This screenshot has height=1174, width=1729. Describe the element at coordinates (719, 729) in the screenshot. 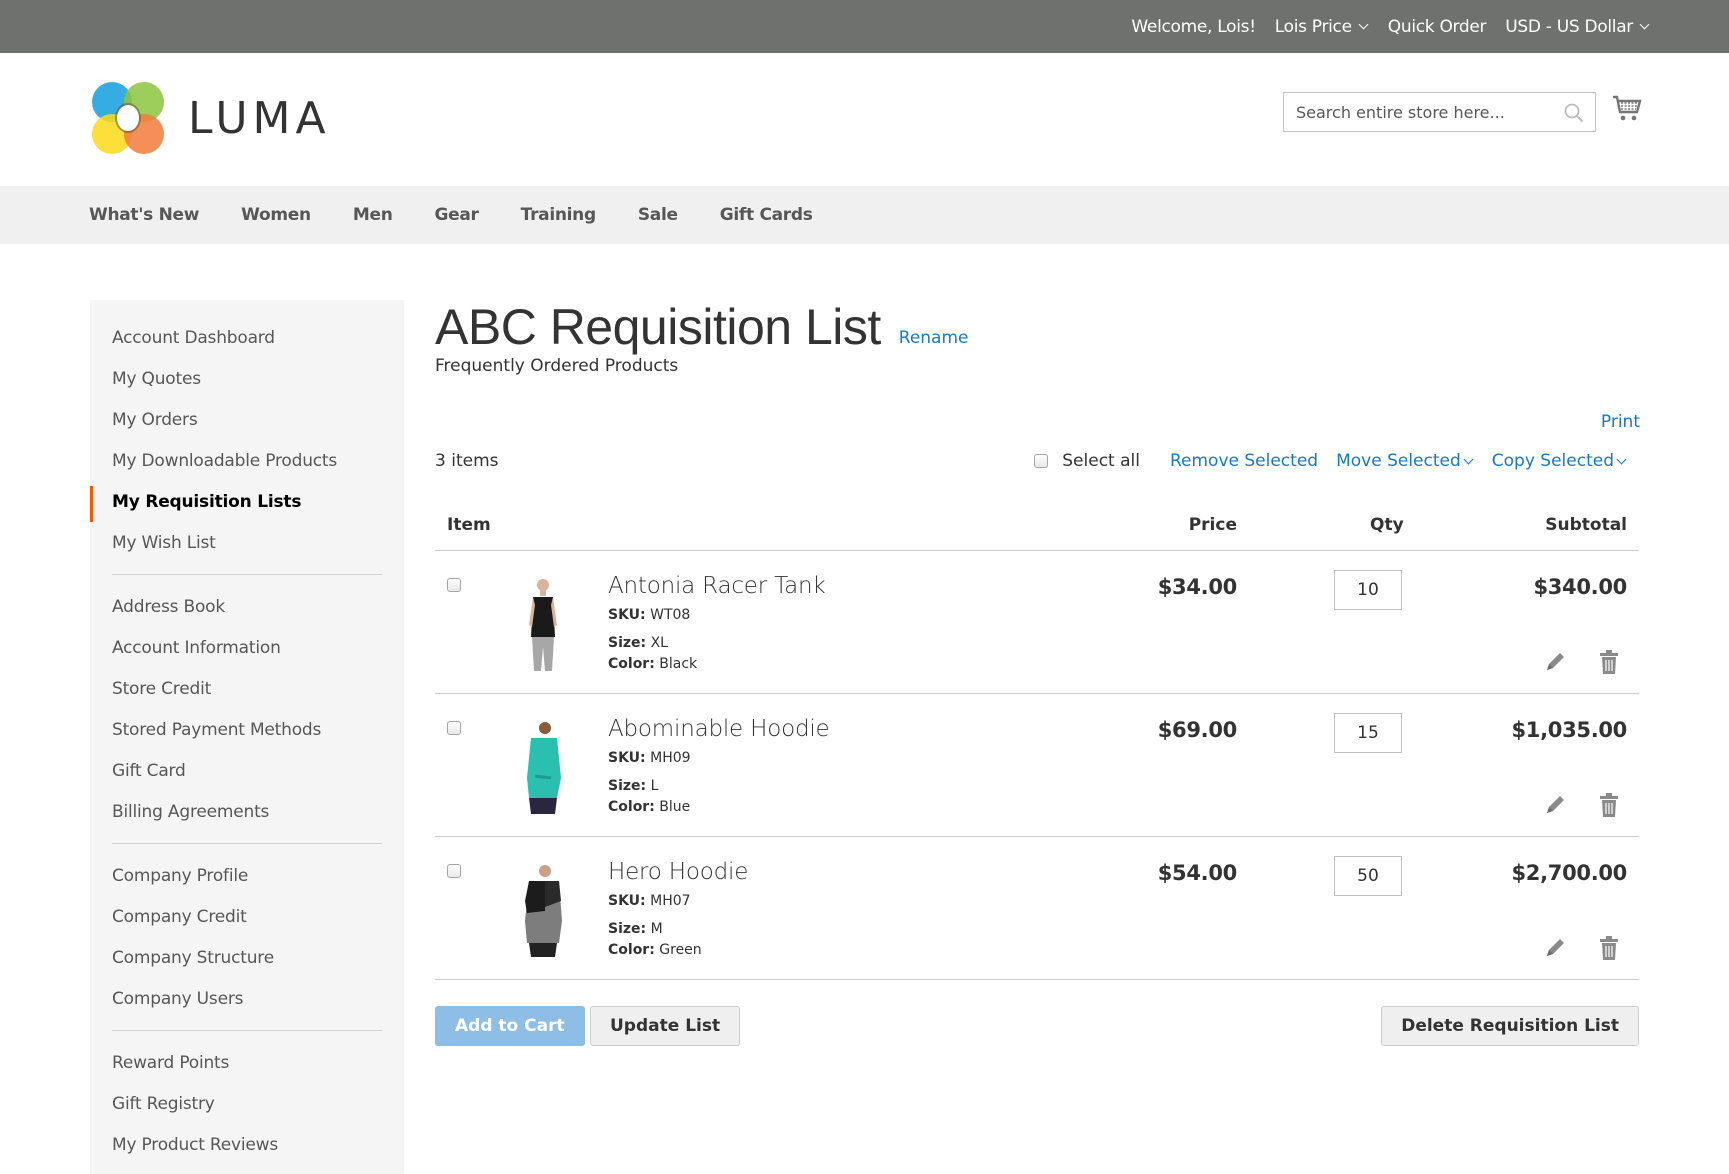

I see `product-name: Abominable Hoodie` at that location.